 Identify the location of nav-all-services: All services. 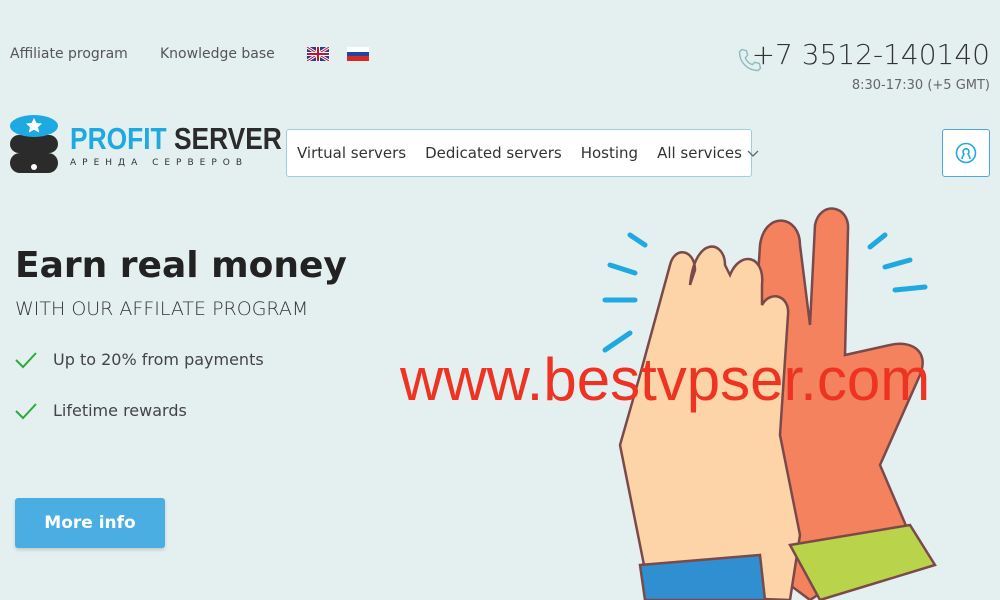
(708, 153).